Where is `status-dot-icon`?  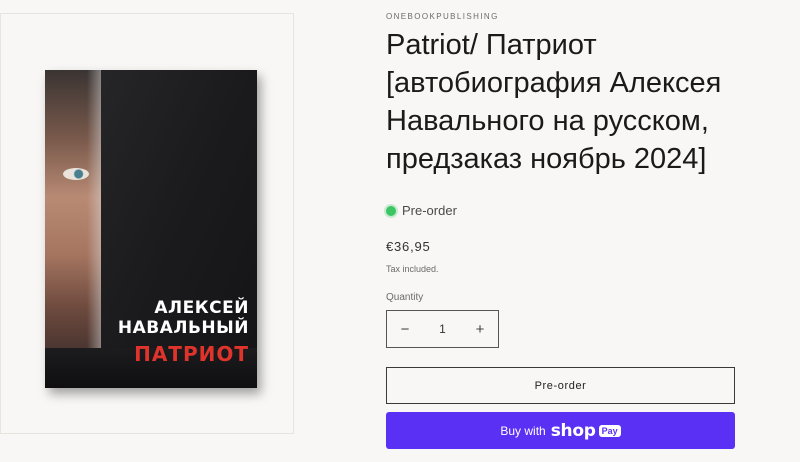 status-dot-icon is located at coordinates (391, 210).